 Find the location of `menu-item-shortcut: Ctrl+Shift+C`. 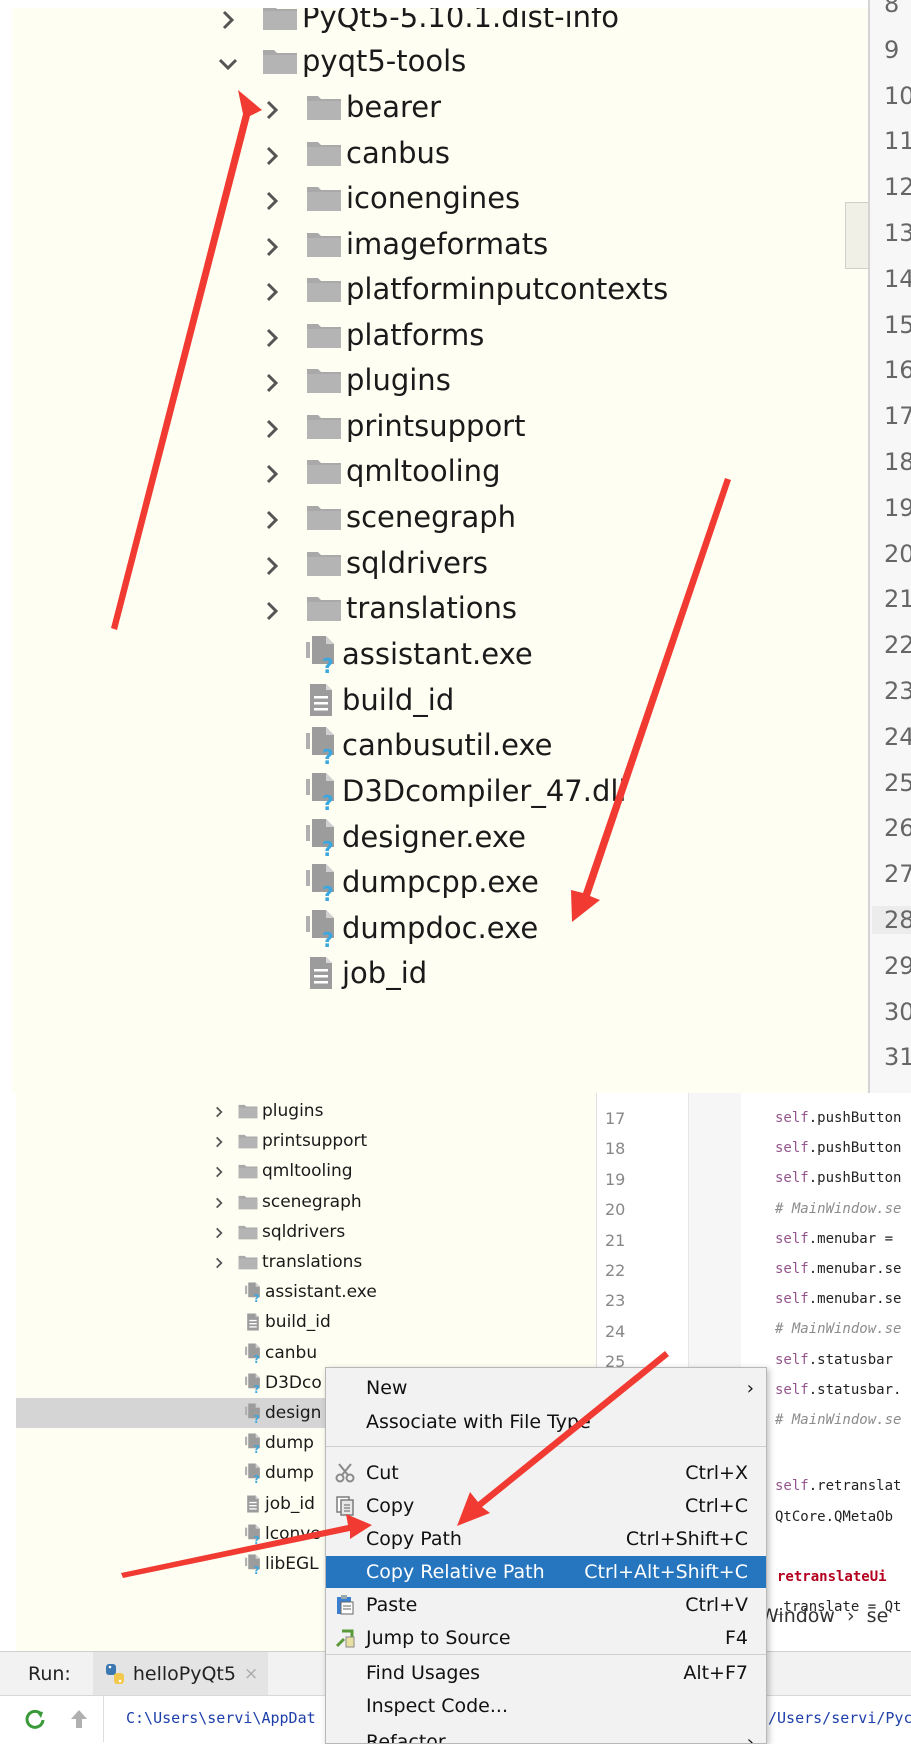

menu-item-shortcut: Ctrl+Shift+C is located at coordinates (687, 1539).